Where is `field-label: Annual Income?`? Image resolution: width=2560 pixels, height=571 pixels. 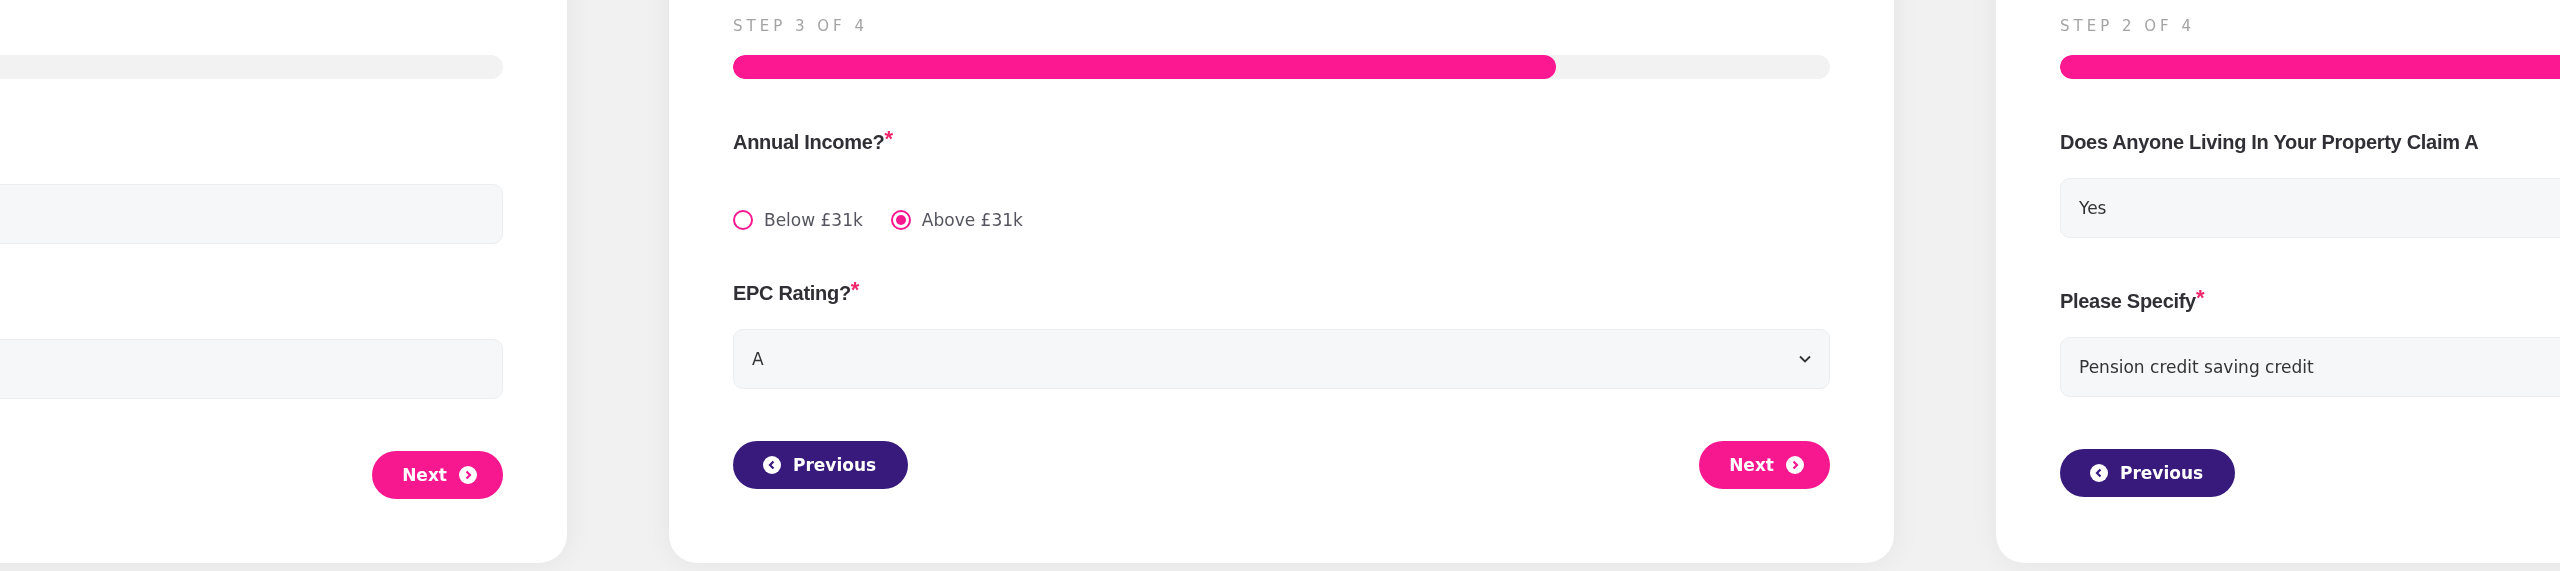 field-label: Annual Income? is located at coordinates (809, 142).